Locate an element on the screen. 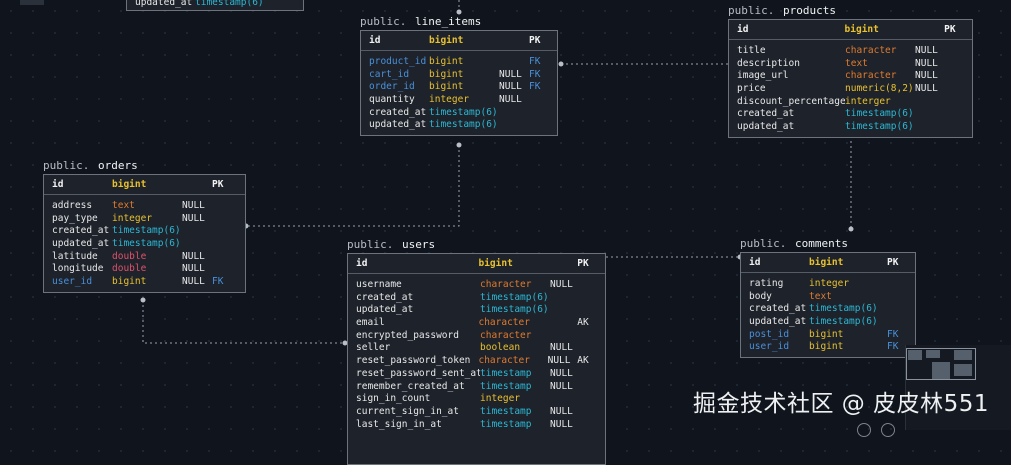  column-name: id is located at coordinates (362, 263).